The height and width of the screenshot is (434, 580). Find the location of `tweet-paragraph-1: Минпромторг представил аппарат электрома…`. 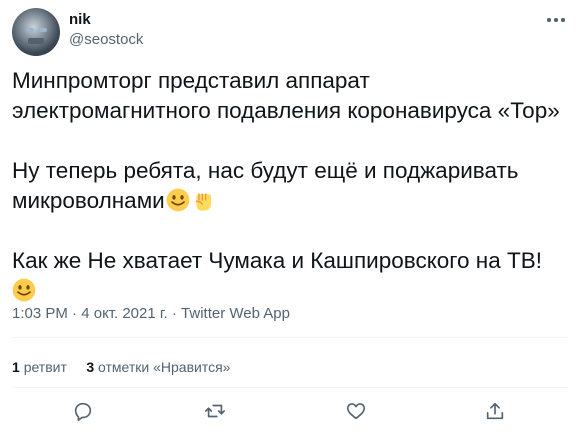

tweet-paragraph-1: Минпромторг представил аппарат электрома… is located at coordinates (286, 95).